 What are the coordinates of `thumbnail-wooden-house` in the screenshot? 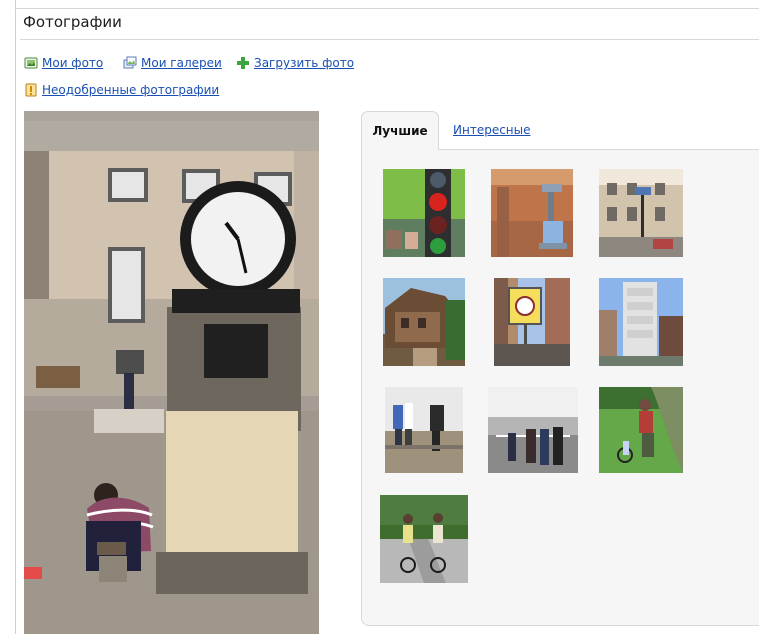 It's located at (424, 322).